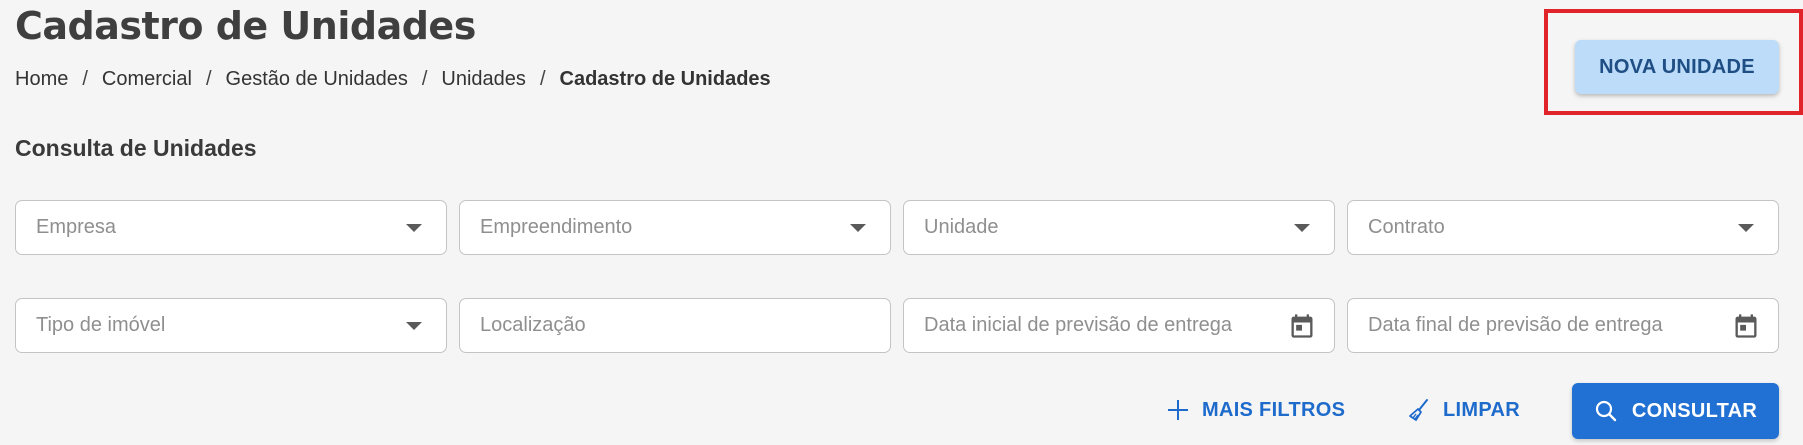 The width and height of the screenshot is (1803, 445). I want to click on search-button: CONSULTAR, so click(1675, 411).